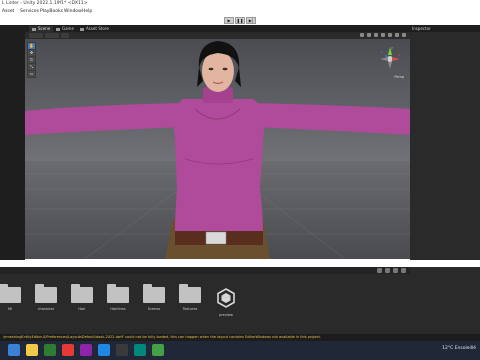  What do you see at coordinates (118, 309) in the screenshot?
I see `asset-label: Hairlines` at bounding box center [118, 309].